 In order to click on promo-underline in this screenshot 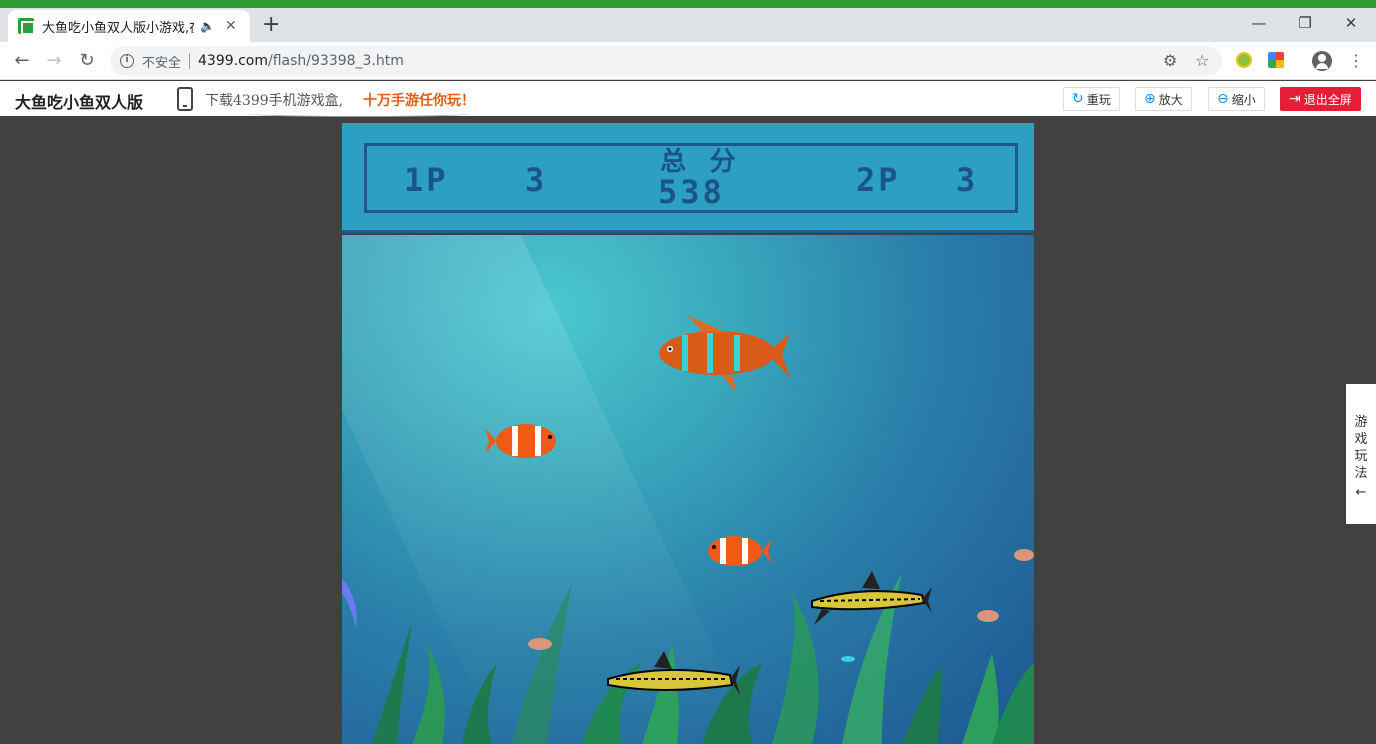, I will do `click(360, 114)`.